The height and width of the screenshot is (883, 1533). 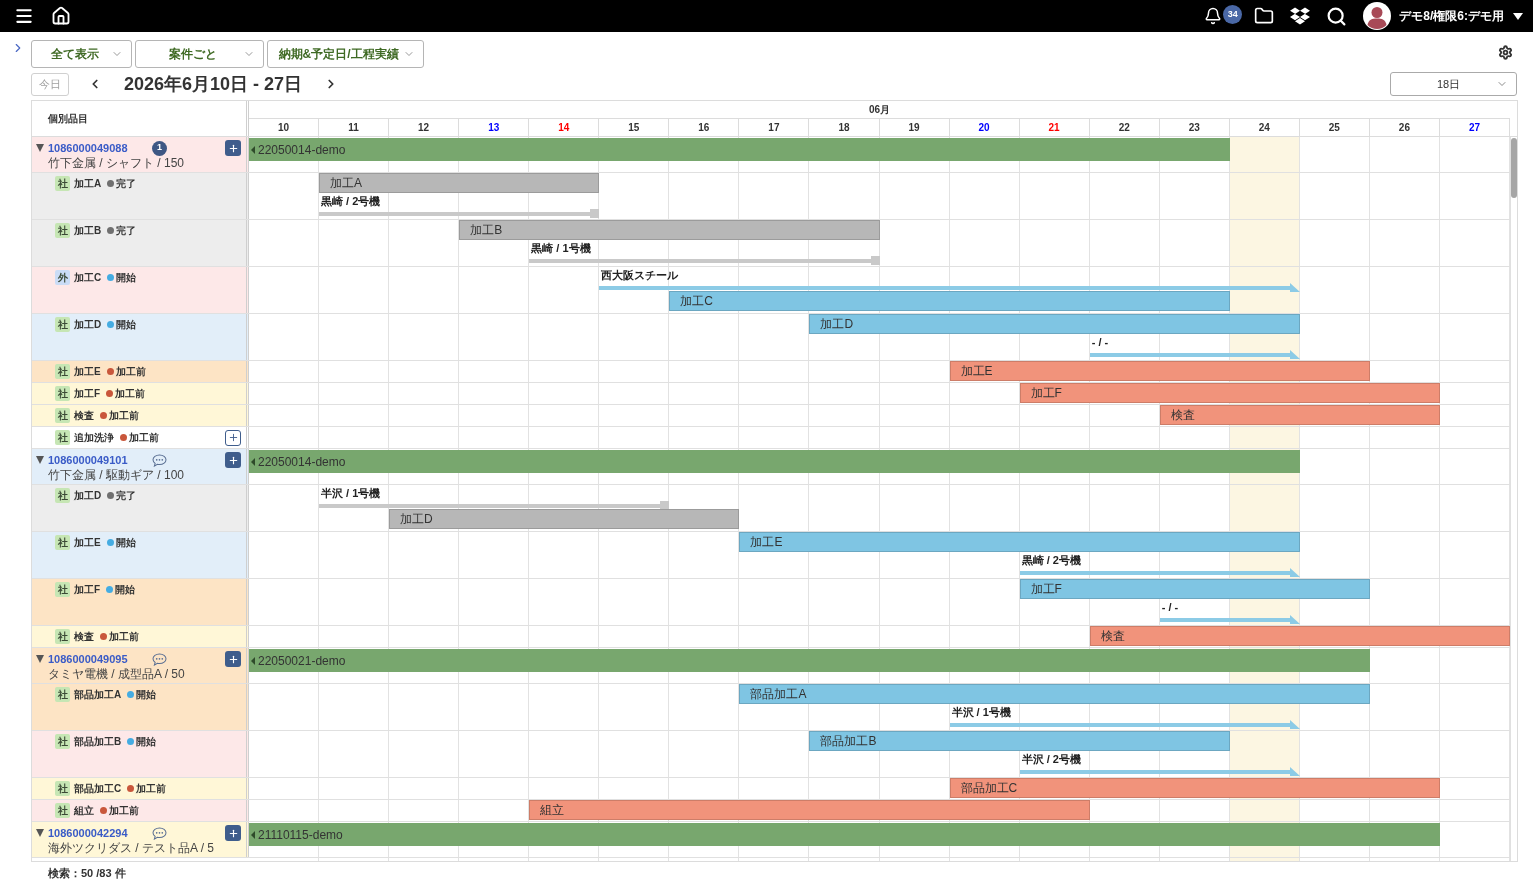 I want to click on bell-icon, so click(x=1213, y=16).